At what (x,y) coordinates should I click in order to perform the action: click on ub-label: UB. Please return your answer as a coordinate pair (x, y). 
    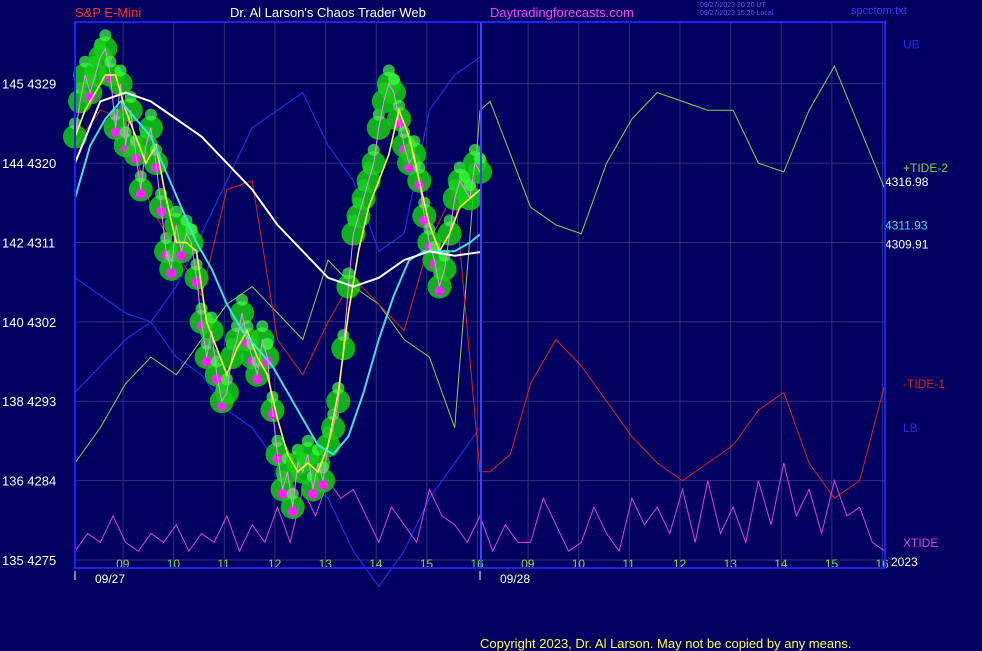
    Looking at the image, I should click on (911, 44).